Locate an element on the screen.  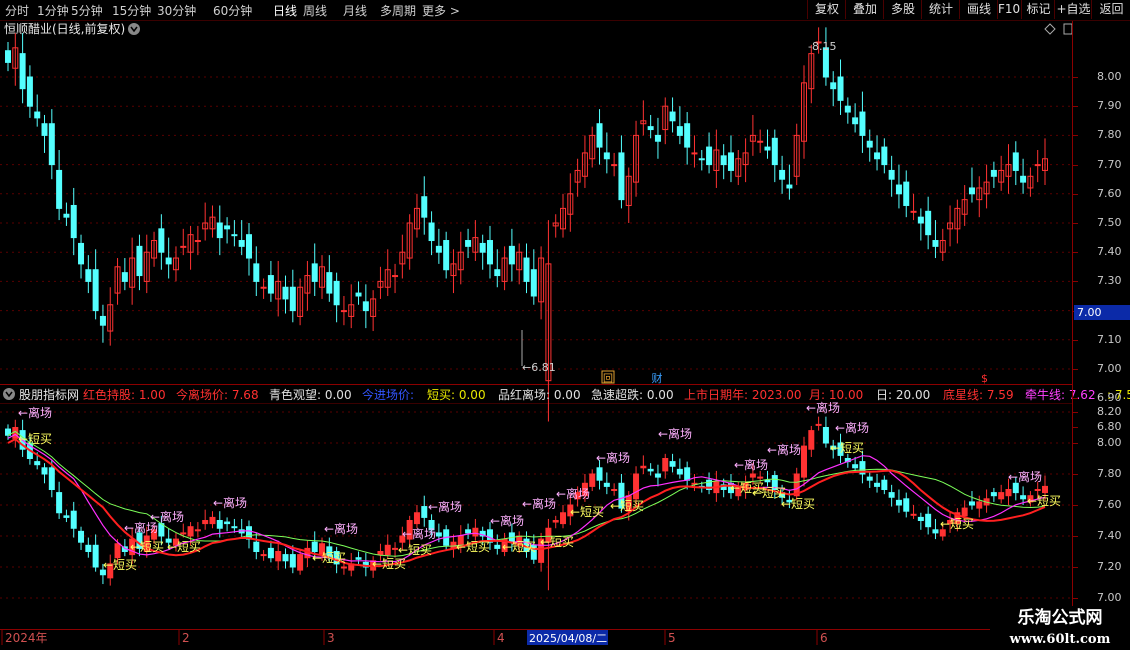
leave-signal-7: ←离场 is located at coordinates (507, 520).